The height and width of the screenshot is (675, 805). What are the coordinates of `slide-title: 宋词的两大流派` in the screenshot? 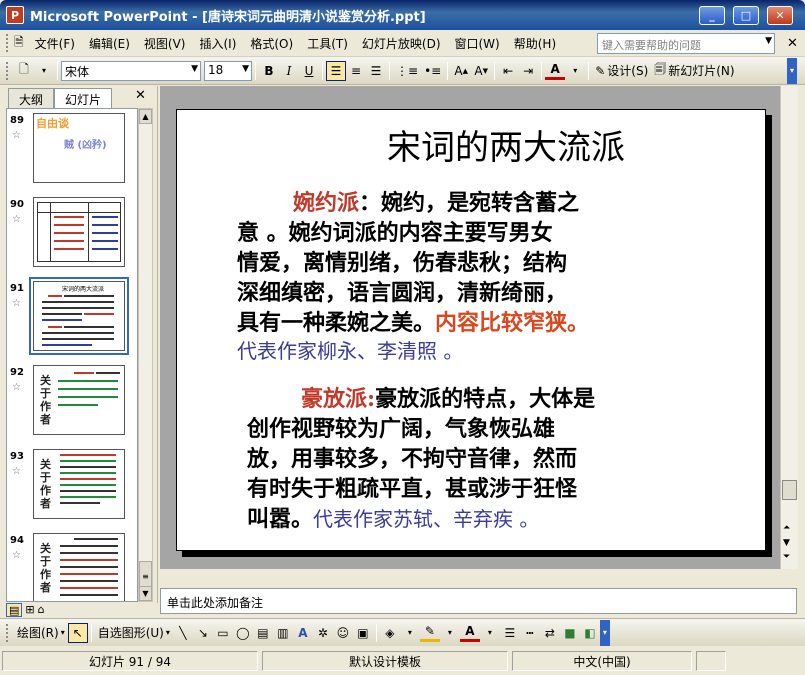 It's located at (506, 144).